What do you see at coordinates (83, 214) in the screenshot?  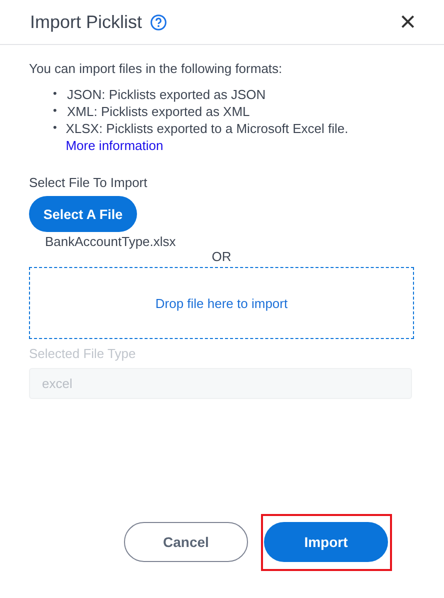 I see `select-file-button: Select A File` at bounding box center [83, 214].